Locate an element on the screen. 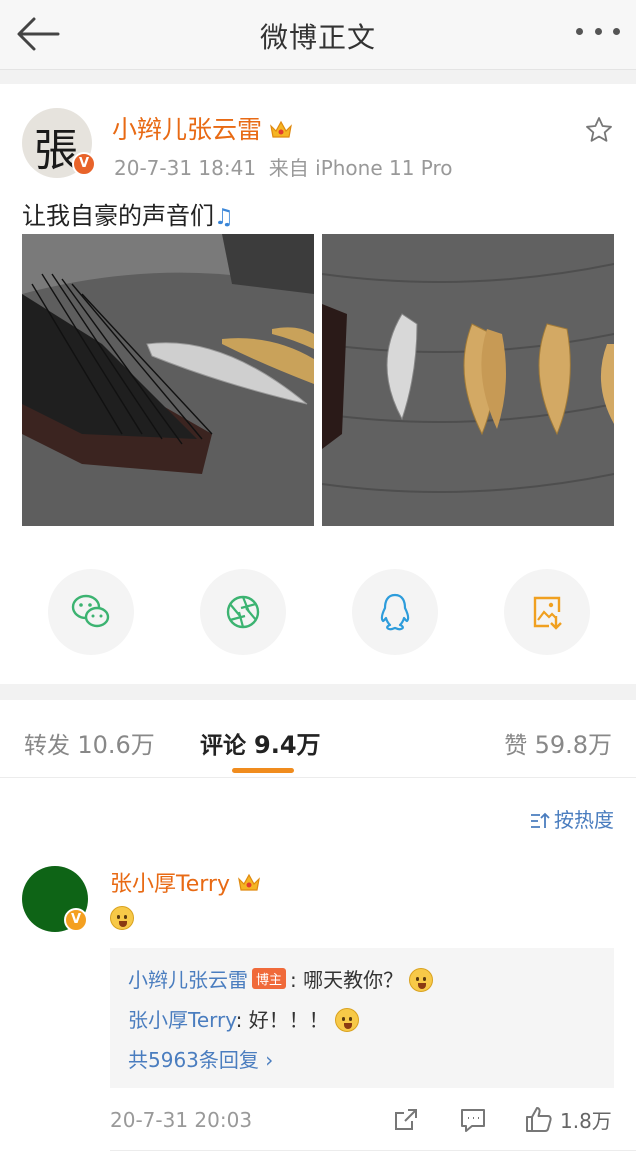  commenter-name: 张小厚Terry is located at coordinates (186, 882).